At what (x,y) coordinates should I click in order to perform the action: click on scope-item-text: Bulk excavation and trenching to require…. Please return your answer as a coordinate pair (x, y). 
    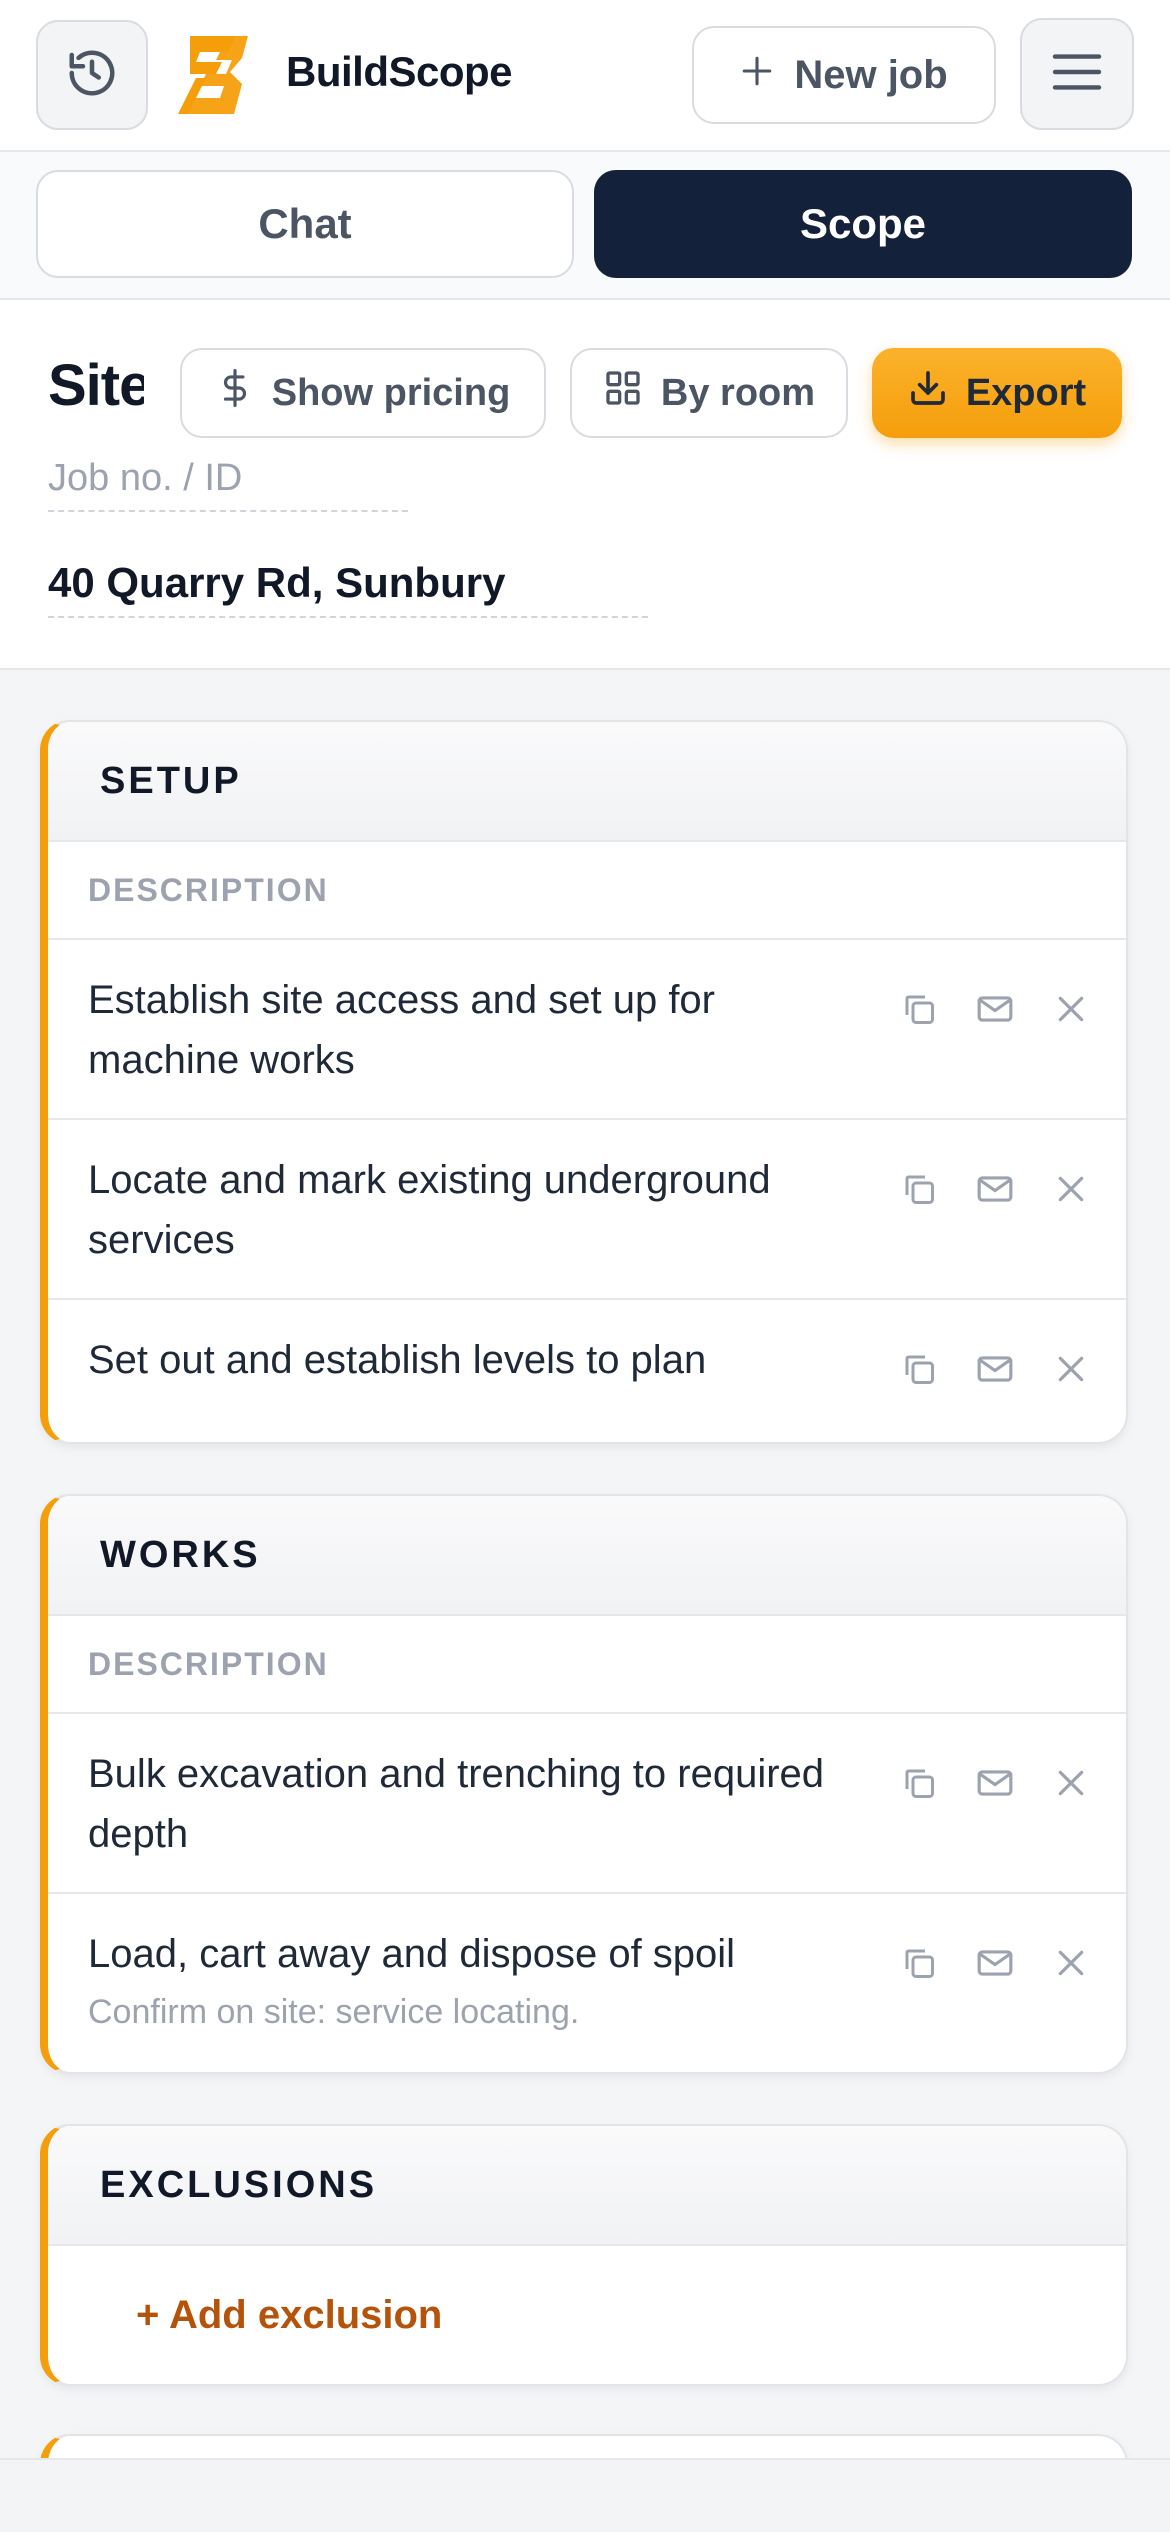
    Looking at the image, I should click on (457, 1804).